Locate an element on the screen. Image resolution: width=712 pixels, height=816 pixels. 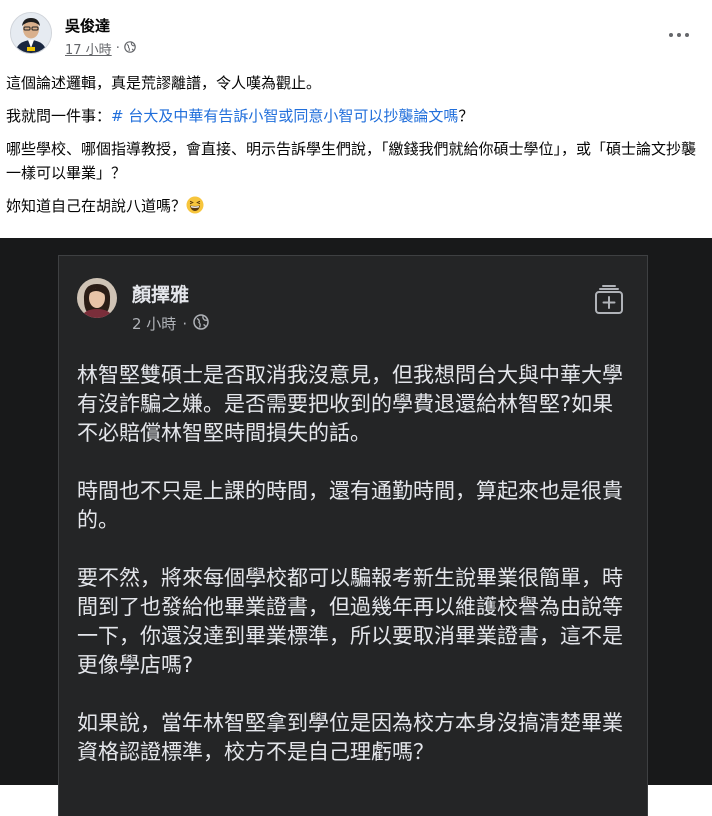
embedded-author-name: 顏擇雅 is located at coordinates (161, 295).